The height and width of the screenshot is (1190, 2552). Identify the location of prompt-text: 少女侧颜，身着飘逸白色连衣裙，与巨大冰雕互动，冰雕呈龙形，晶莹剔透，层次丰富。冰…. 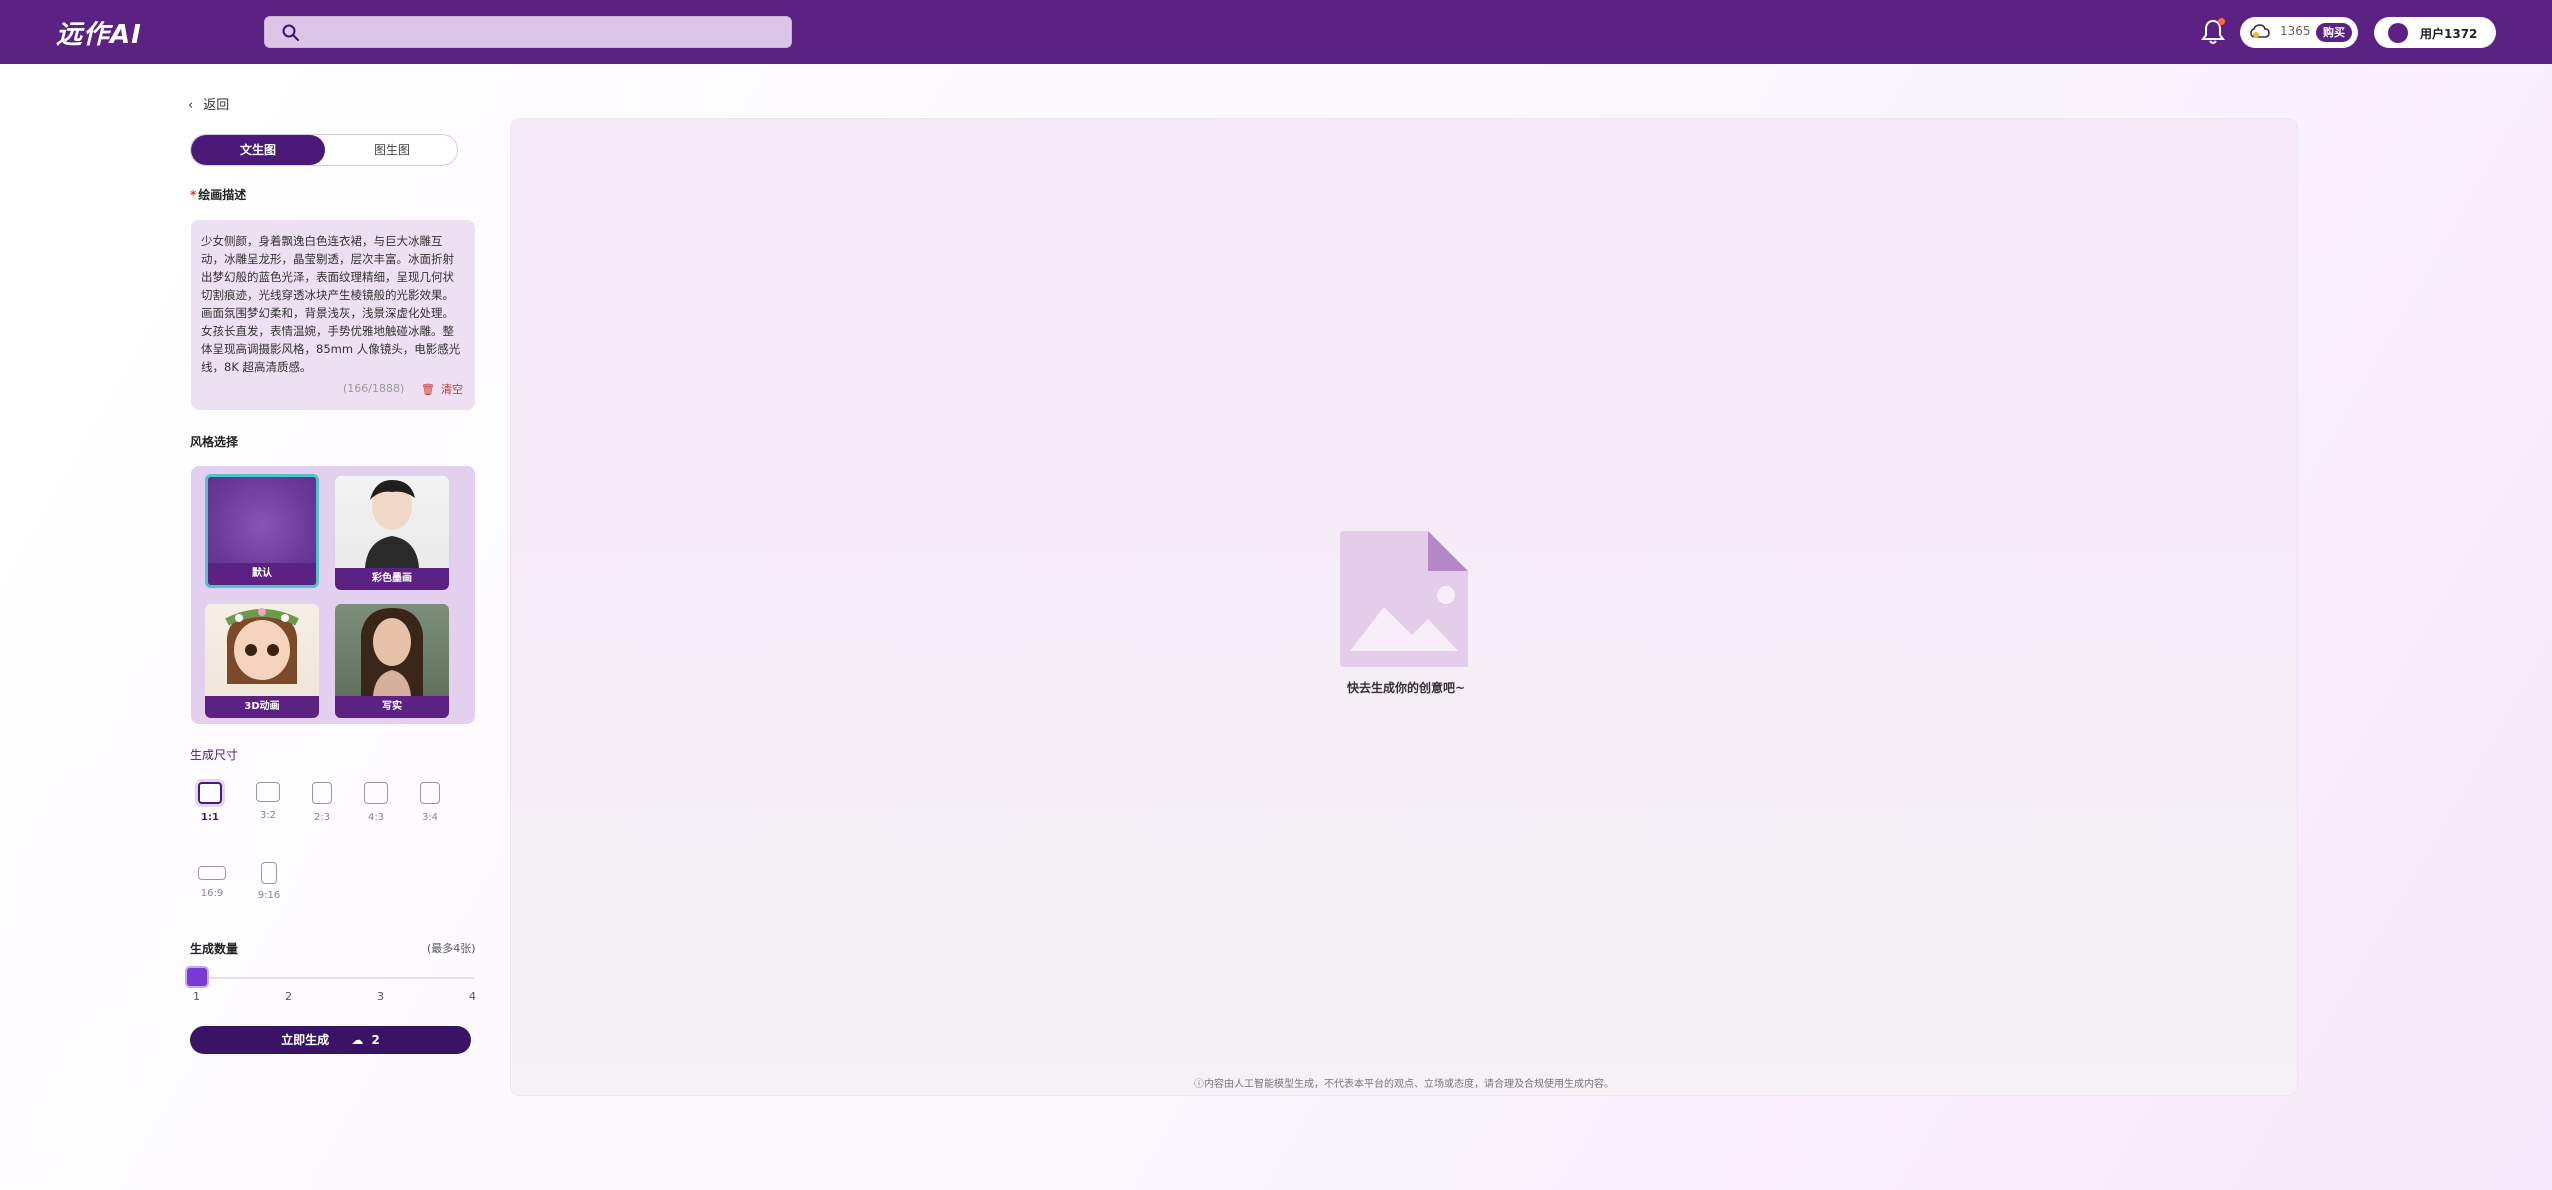
(333, 304).